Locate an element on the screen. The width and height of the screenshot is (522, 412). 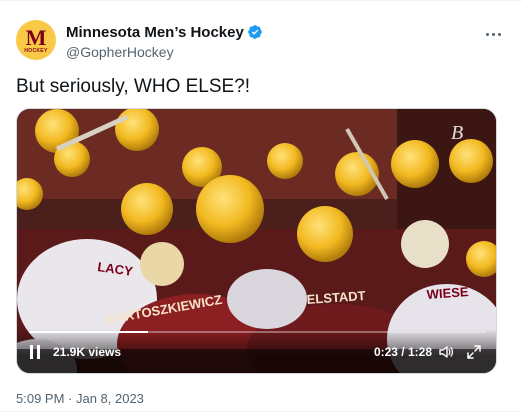
more-options-icon is located at coordinates (493, 34).